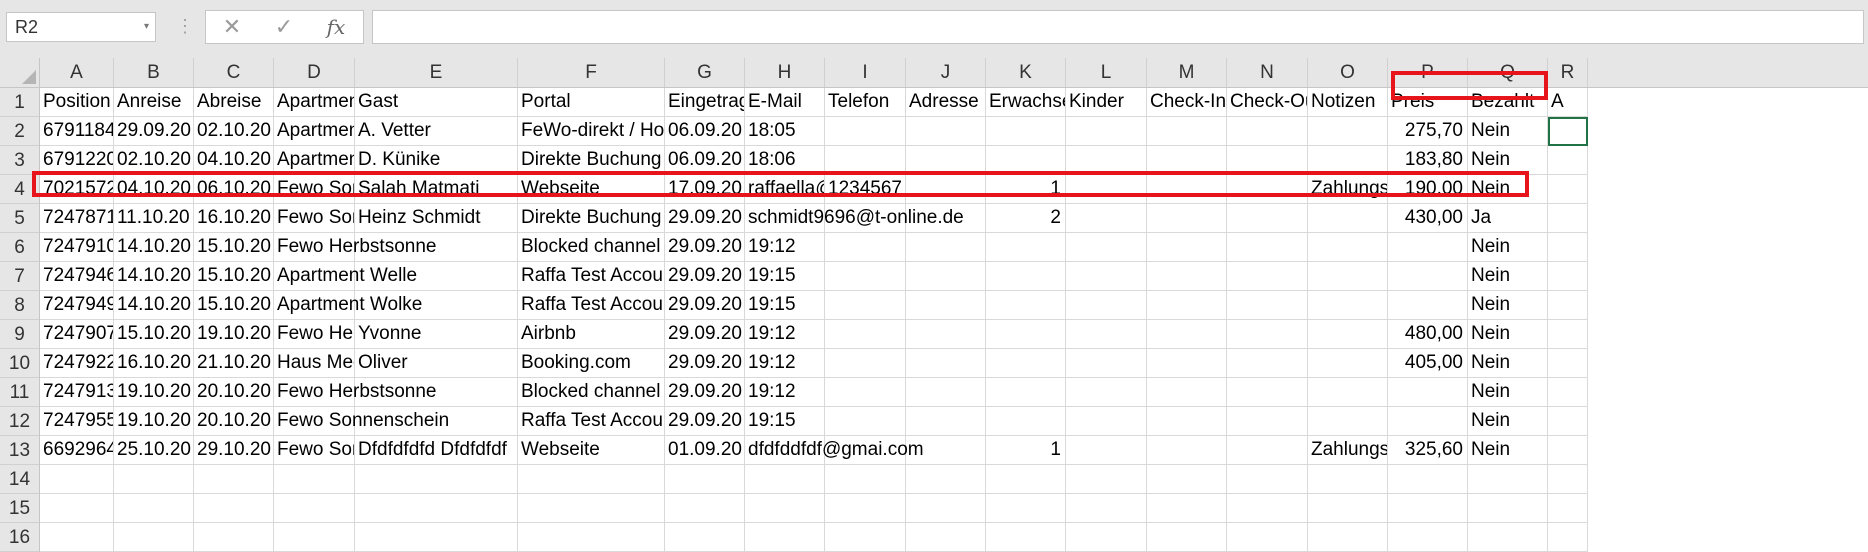 Image resolution: width=1868 pixels, height=552 pixels. I want to click on cell-c1: Abreise, so click(234, 102).